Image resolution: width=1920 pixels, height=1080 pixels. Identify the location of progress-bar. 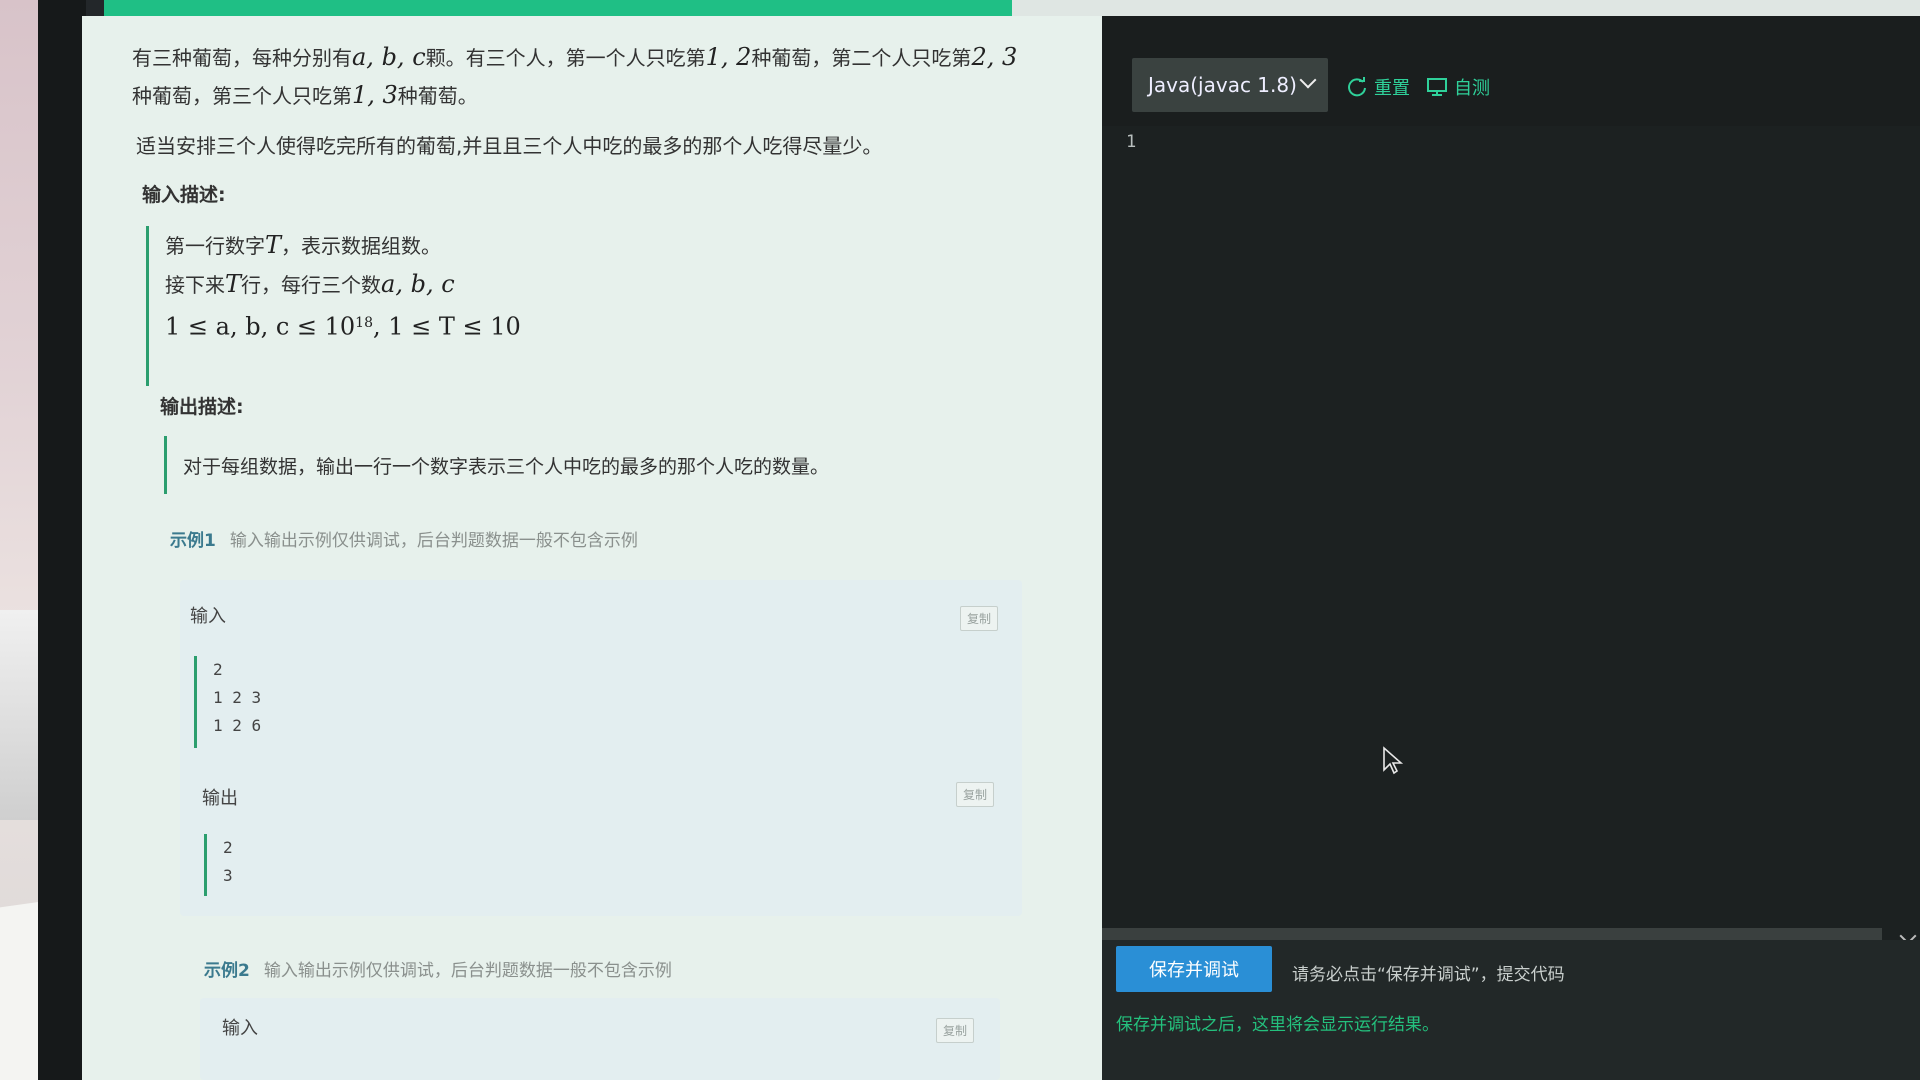
(1012, 8).